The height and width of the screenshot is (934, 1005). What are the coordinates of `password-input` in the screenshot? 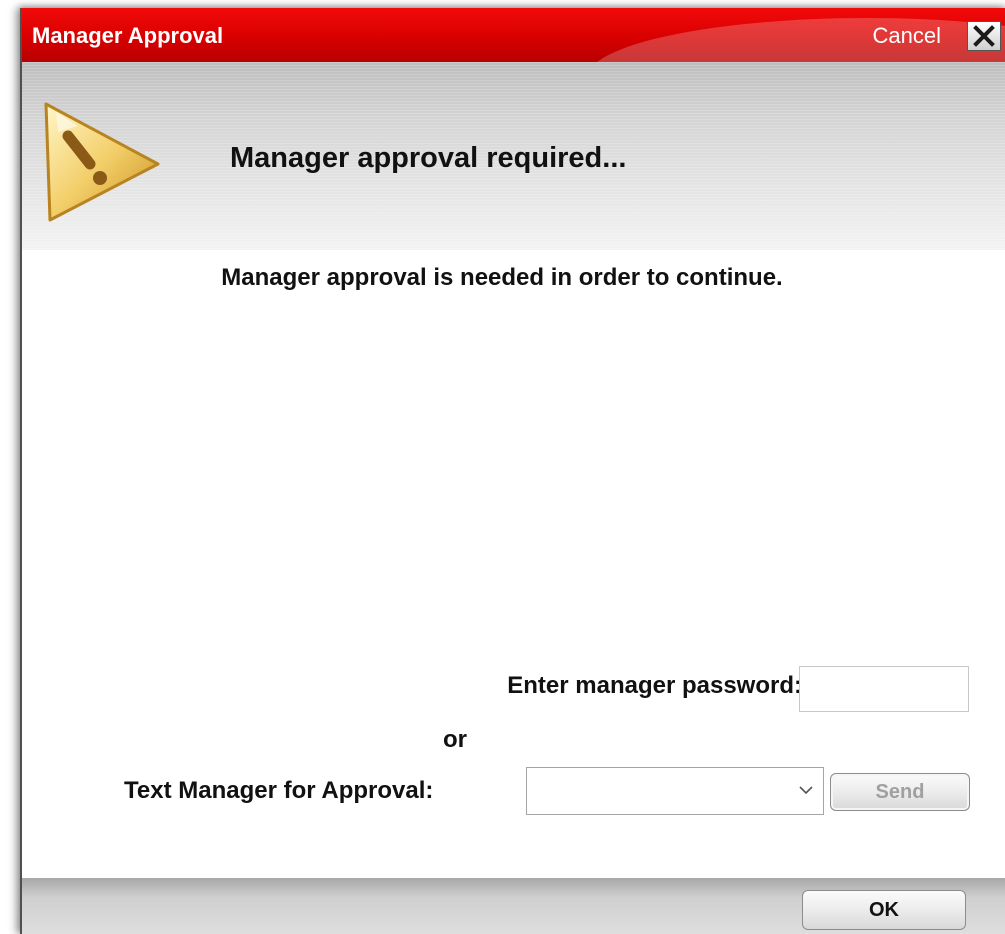 It's located at (884, 689).